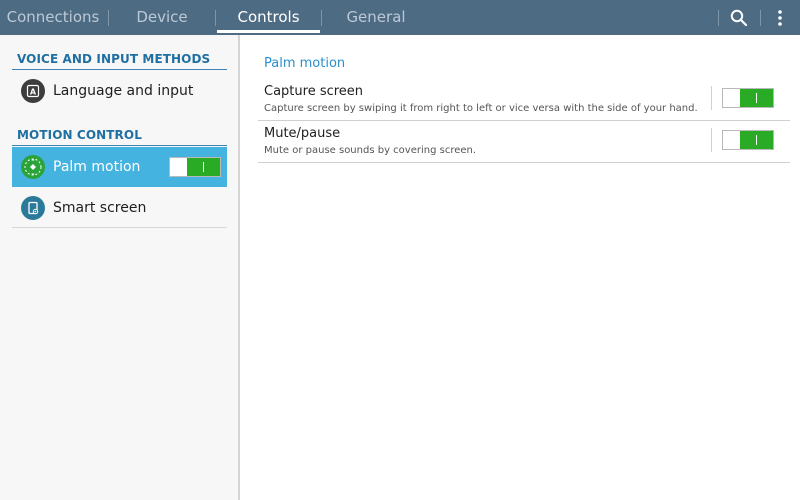 The image size is (800, 500). I want to click on tab-device: Device, so click(162, 17).